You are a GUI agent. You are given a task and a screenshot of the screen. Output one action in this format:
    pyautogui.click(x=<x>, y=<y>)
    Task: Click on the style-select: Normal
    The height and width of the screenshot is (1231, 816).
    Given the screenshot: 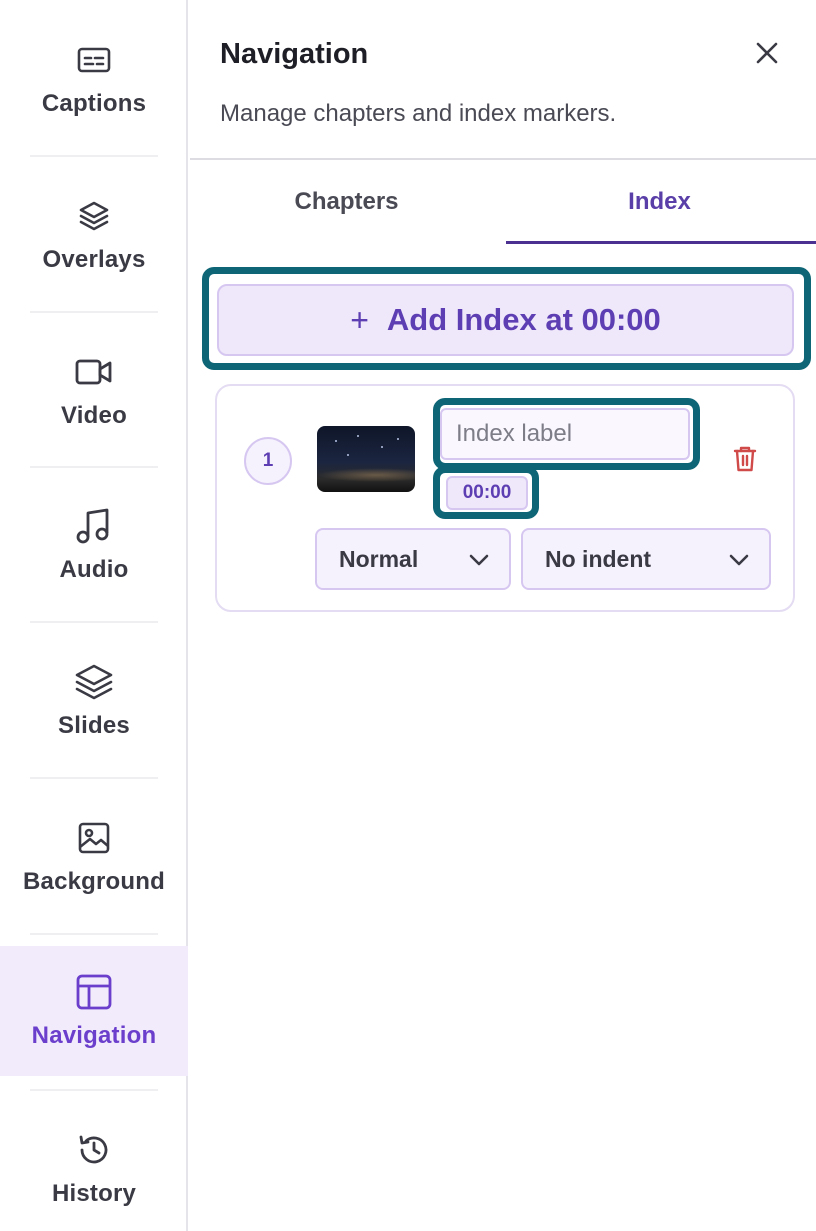 What is the action you would take?
    pyautogui.click(x=413, y=559)
    